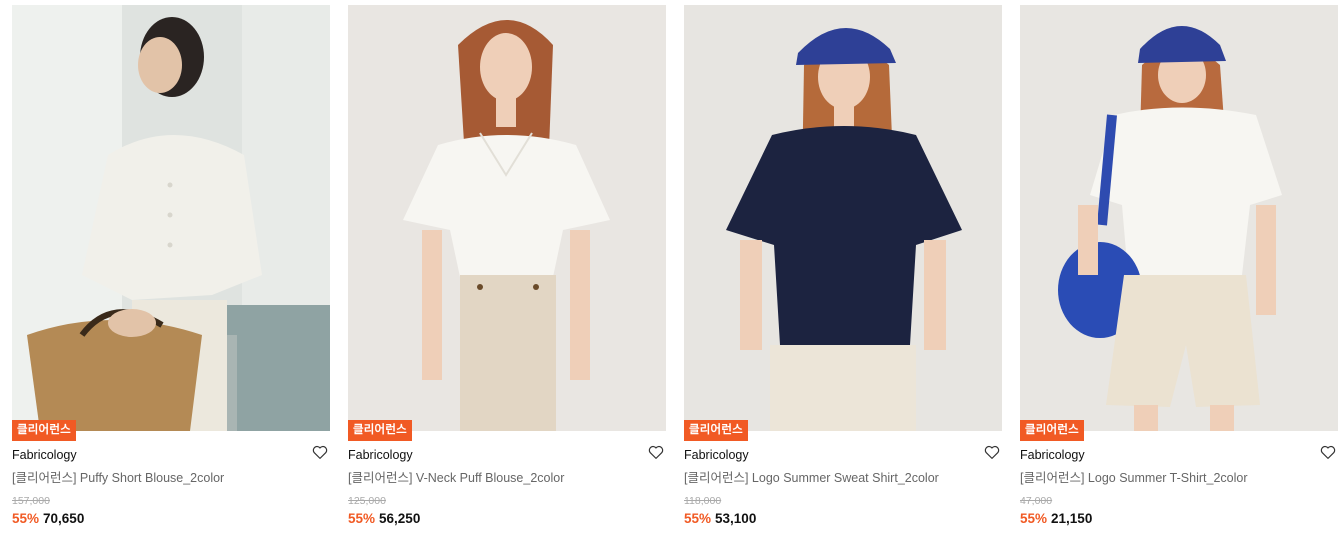  I want to click on original-price: 125,000, so click(367, 501).